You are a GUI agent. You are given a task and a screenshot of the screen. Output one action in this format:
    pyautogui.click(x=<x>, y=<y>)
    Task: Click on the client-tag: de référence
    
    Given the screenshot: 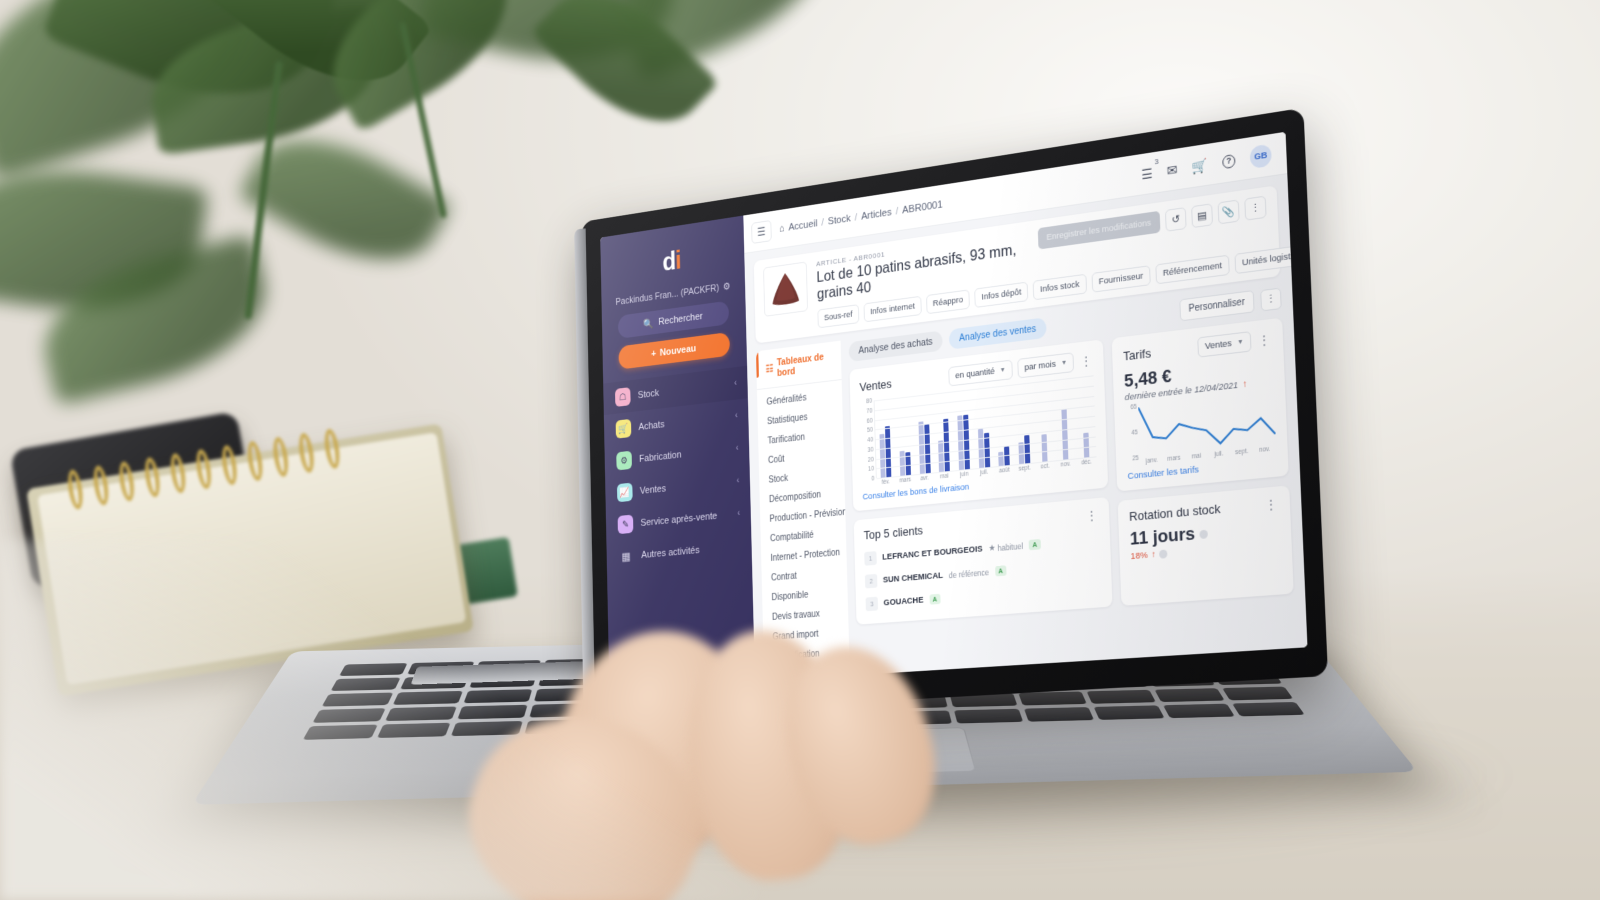 What is the action you would take?
    pyautogui.click(x=969, y=573)
    